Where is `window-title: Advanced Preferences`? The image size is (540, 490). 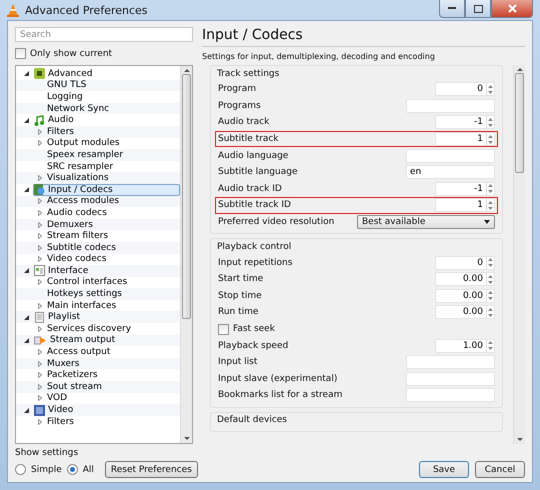 window-title: Advanced Preferences is located at coordinates (87, 10).